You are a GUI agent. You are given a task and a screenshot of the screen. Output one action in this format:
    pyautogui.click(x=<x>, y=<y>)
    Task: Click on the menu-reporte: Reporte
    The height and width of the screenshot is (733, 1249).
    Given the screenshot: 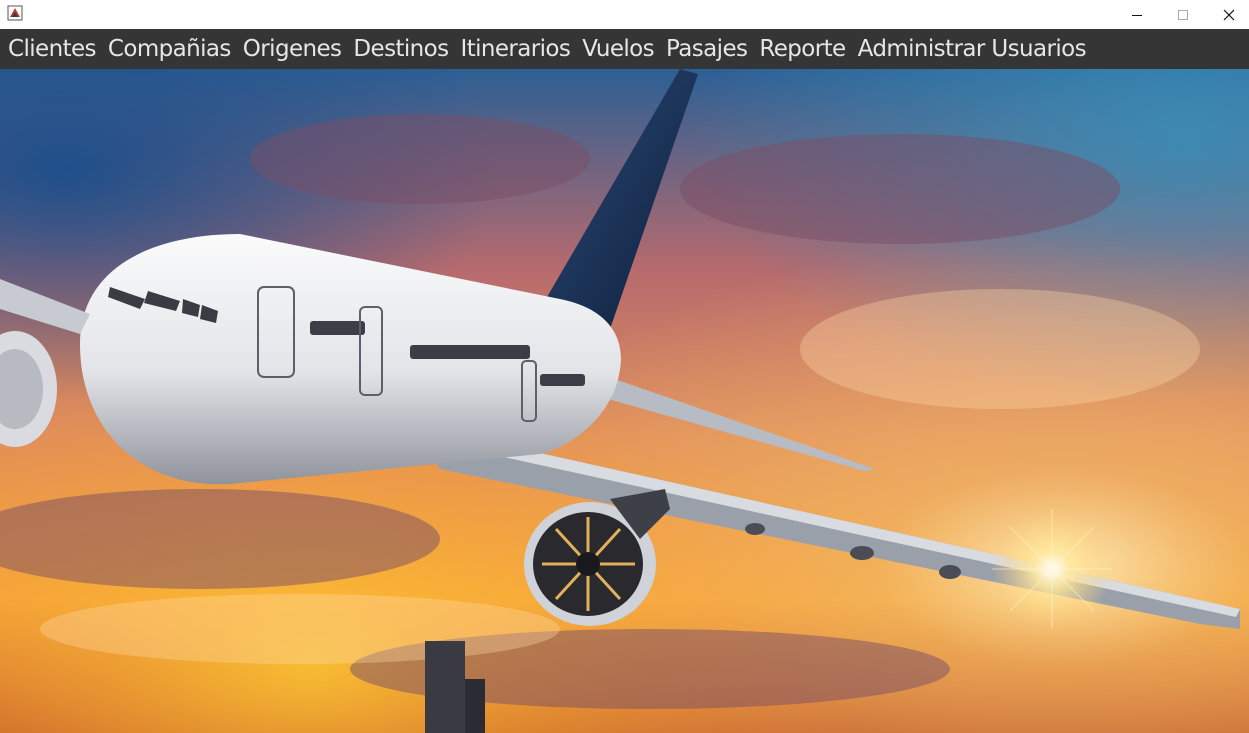 What is the action you would take?
    pyautogui.click(x=804, y=49)
    